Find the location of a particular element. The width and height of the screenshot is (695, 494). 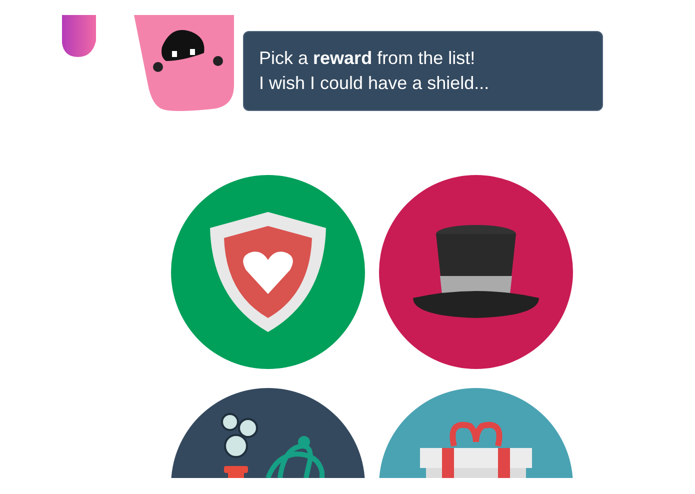

bubble-text: Pick a reward from the list! is located at coordinates (367, 58).